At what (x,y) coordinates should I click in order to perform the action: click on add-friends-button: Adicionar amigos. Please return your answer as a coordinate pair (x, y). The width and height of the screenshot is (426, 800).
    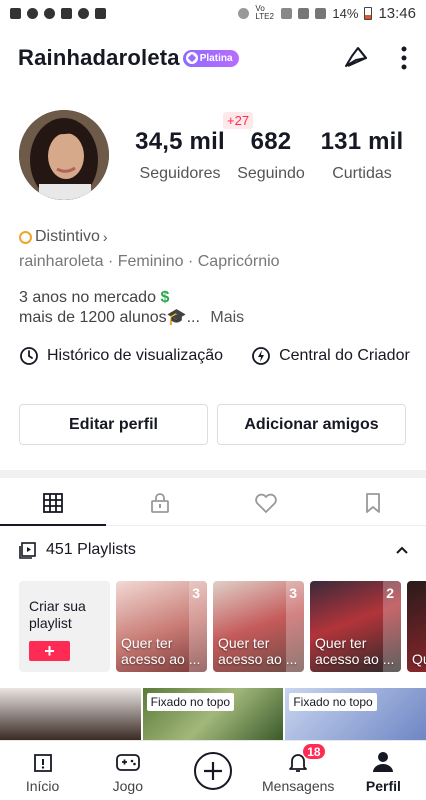
    Looking at the image, I should click on (311, 424).